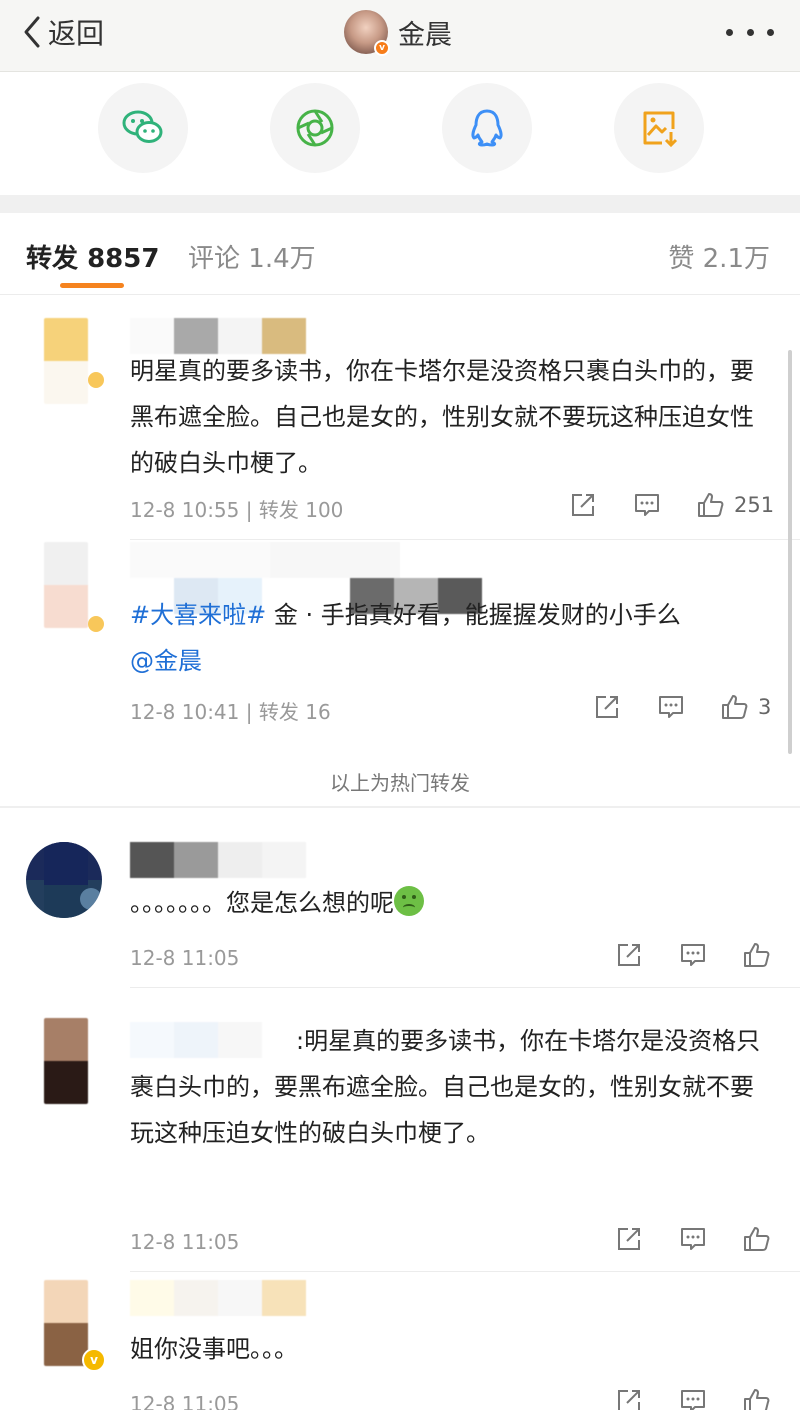  I want to click on more-options-button, so click(750, 32).